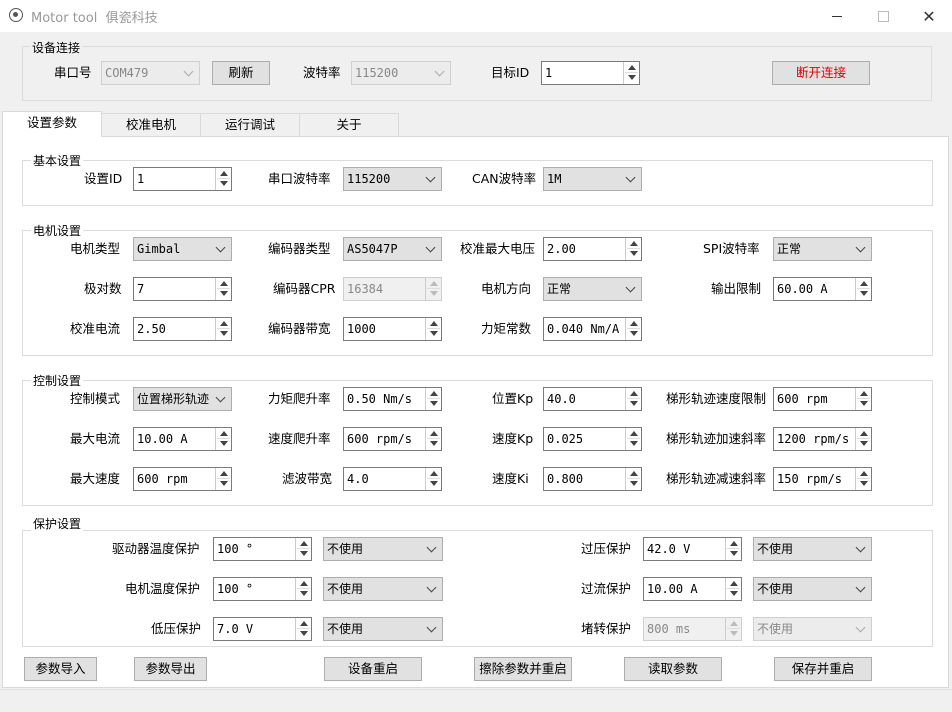 The width and height of the screenshot is (952, 712). What do you see at coordinates (592, 249) in the screenshot?
I see `cal-max-voltage-spinbox: 2.00` at bounding box center [592, 249].